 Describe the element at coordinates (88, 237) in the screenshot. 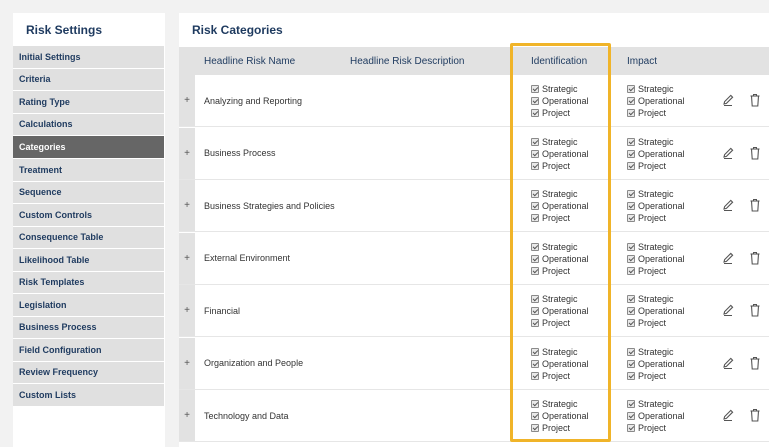

I see `sidebar-item-consequence-table: Consequence Table` at that location.